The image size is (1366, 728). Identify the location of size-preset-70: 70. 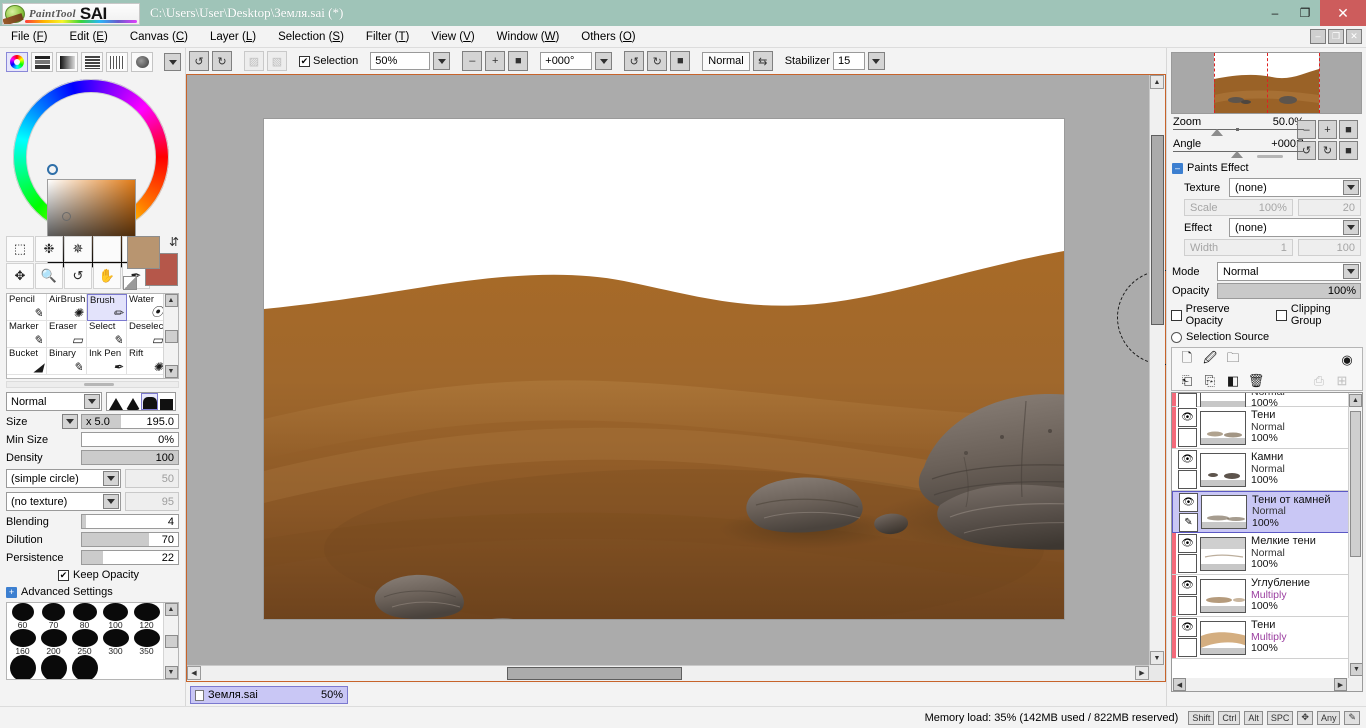
(53, 616).